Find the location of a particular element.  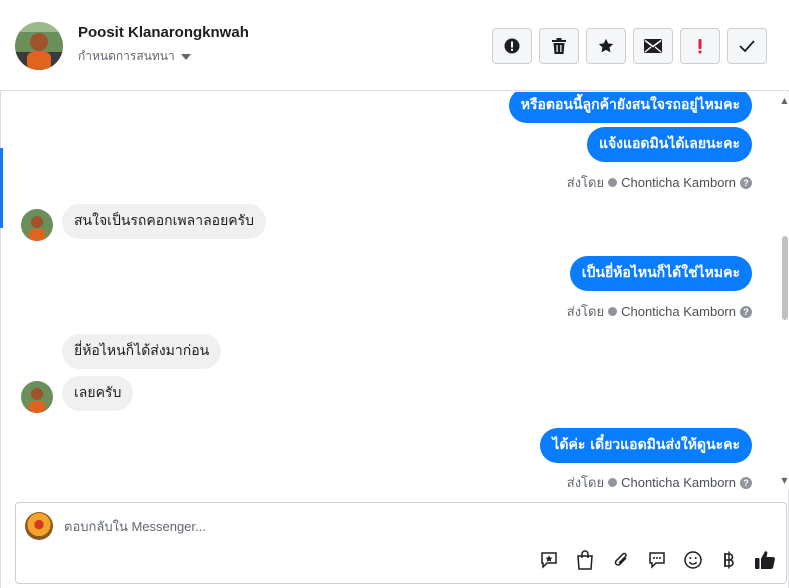

scroll-down-icon: ▼ is located at coordinates (784, 480).